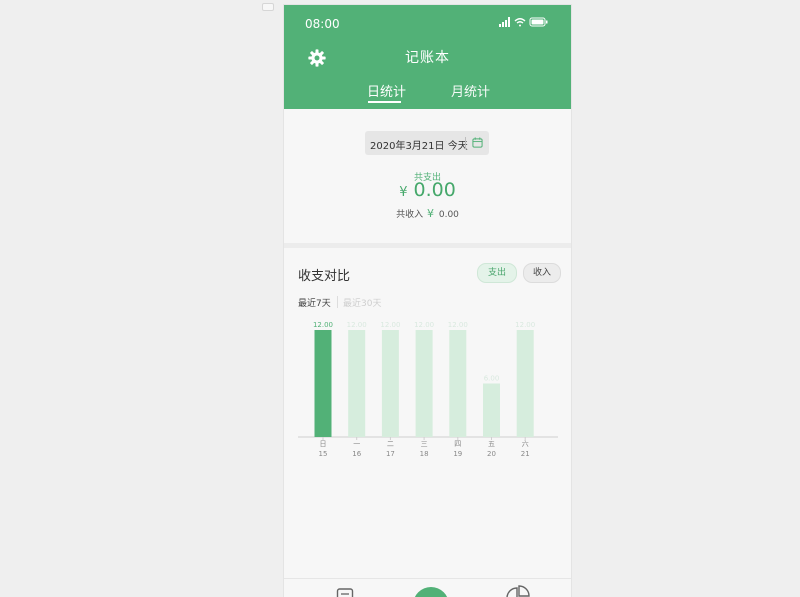  Describe the element at coordinates (384, 102) in the screenshot. I see `active-tab-indicator` at that location.